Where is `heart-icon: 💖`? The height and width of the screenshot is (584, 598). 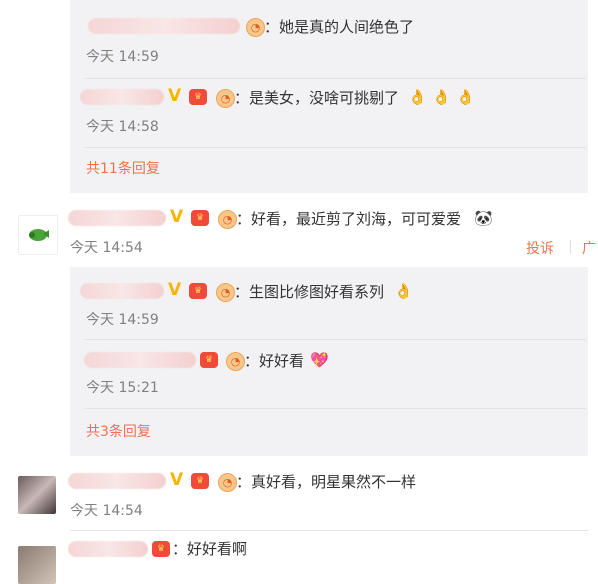
heart-icon: 💖 is located at coordinates (319, 360).